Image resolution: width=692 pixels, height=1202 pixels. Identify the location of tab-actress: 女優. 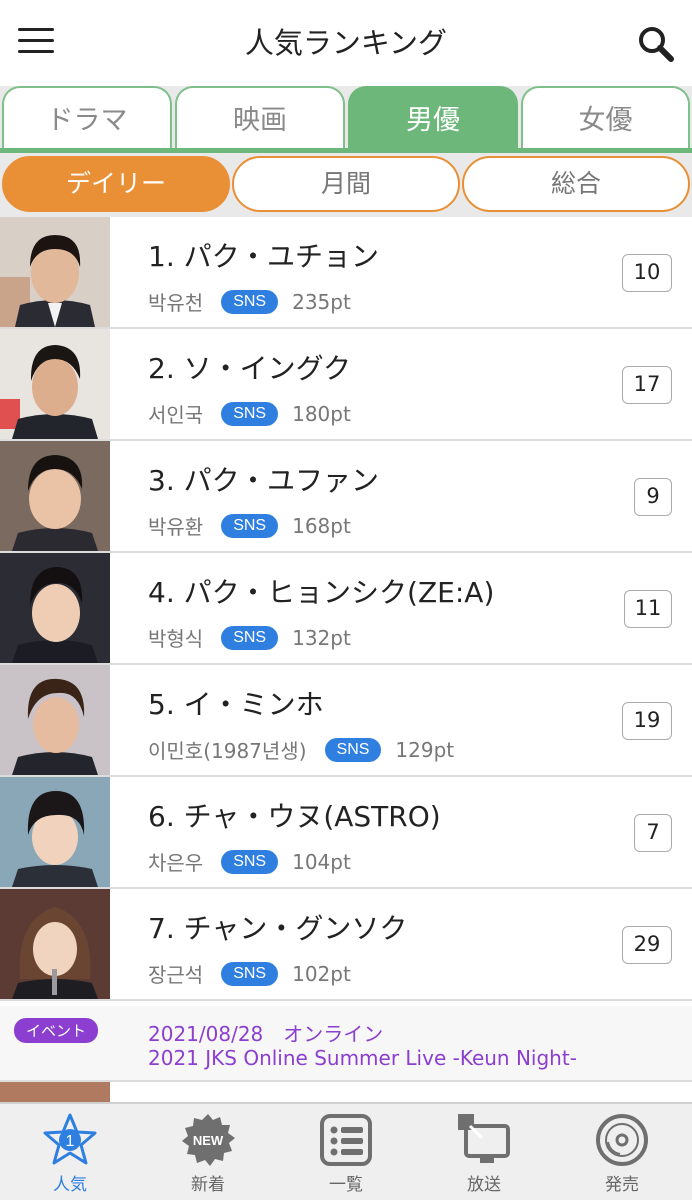
(605, 118).